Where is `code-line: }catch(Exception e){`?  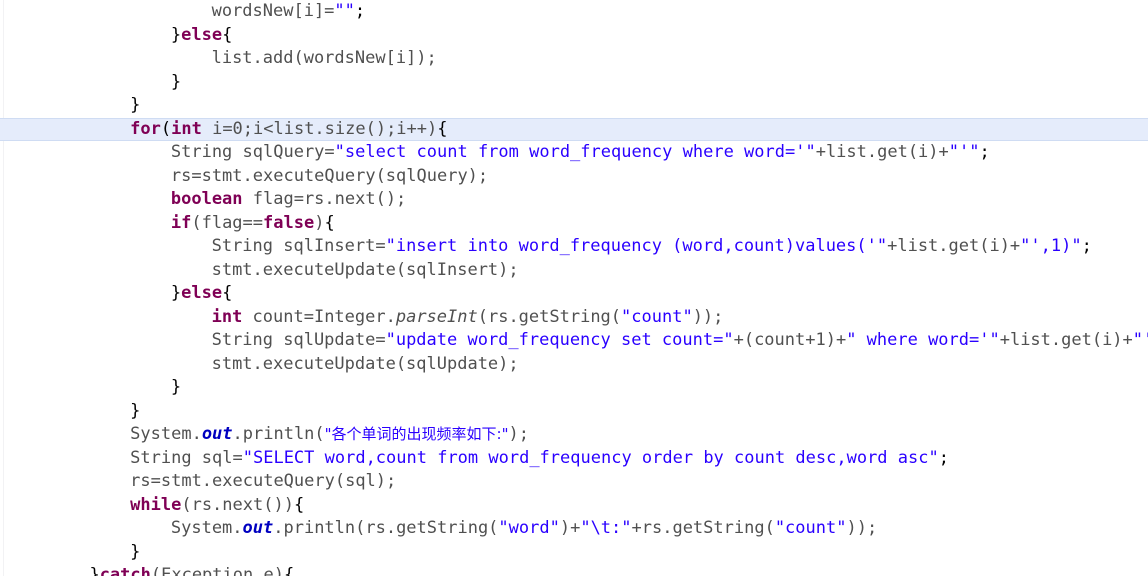
code-line: }catch(Exception e){ is located at coordinates (574, 570).